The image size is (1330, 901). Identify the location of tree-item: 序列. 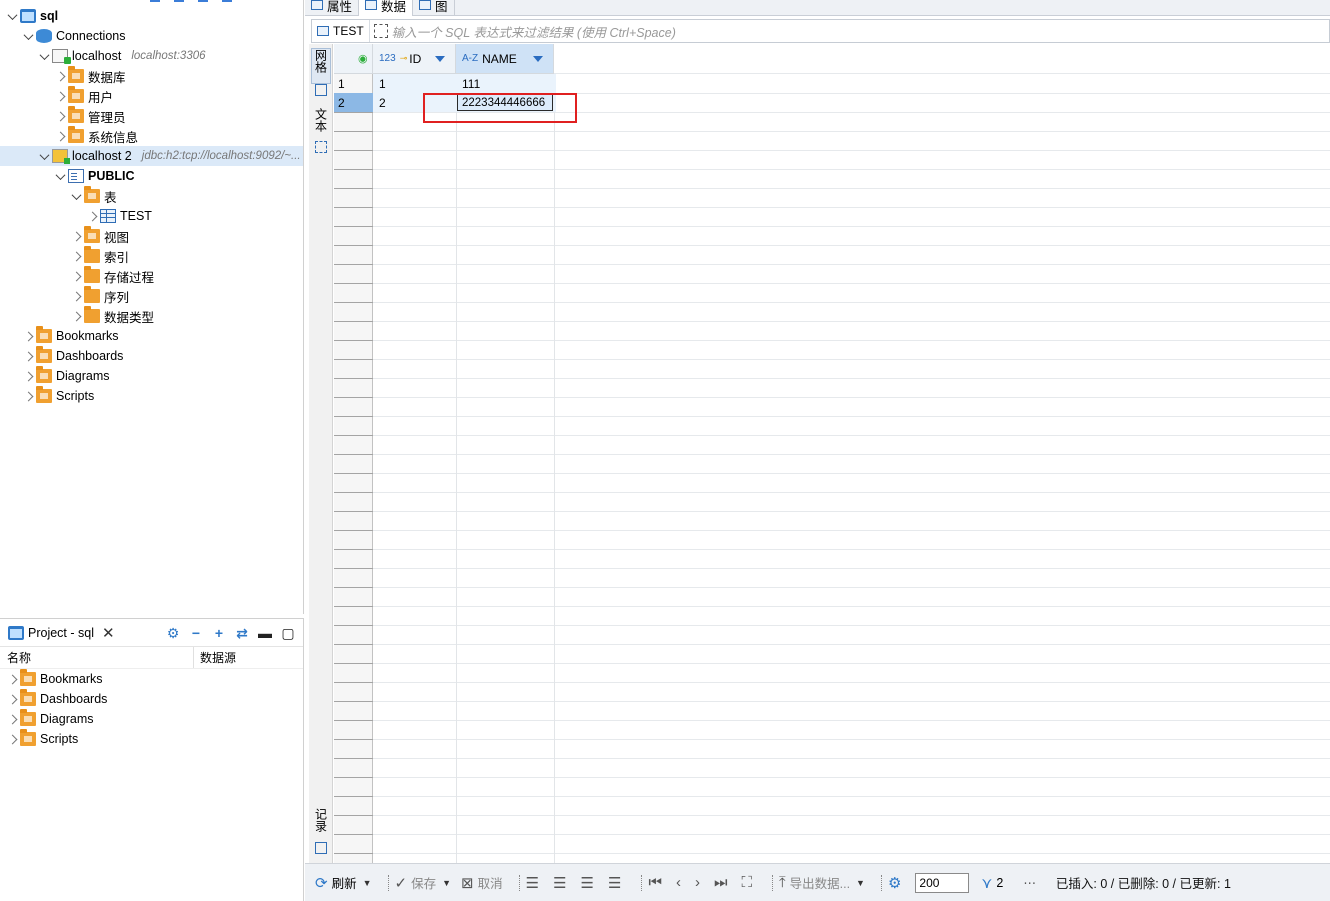
(151, 296).